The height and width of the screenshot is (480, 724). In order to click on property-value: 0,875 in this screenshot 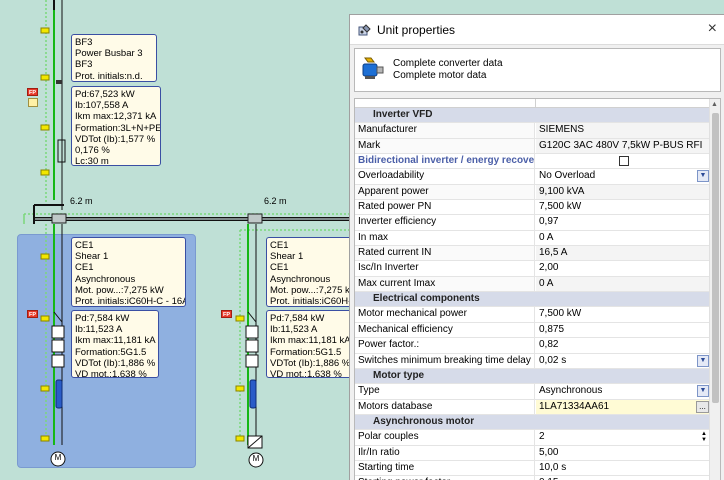, I will do `click(623, 330)`.